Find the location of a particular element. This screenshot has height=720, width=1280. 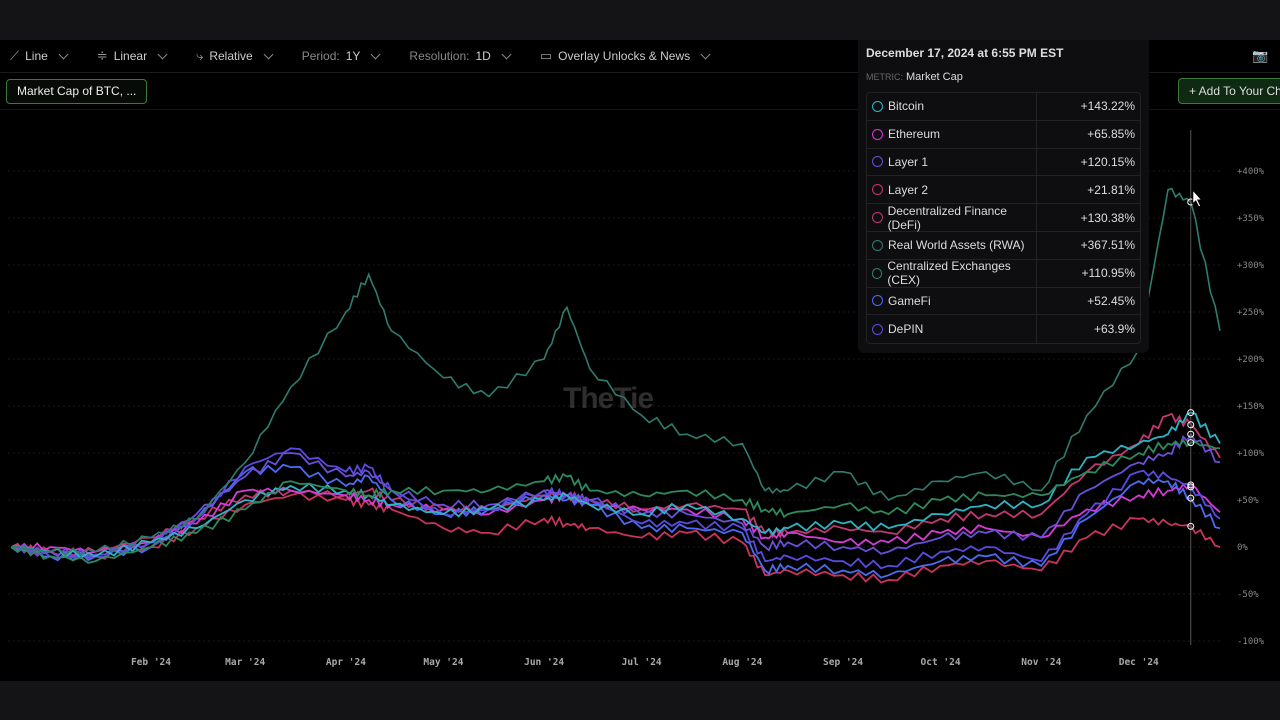

metric-value: Market Cap is located at coordinates (934, 77).